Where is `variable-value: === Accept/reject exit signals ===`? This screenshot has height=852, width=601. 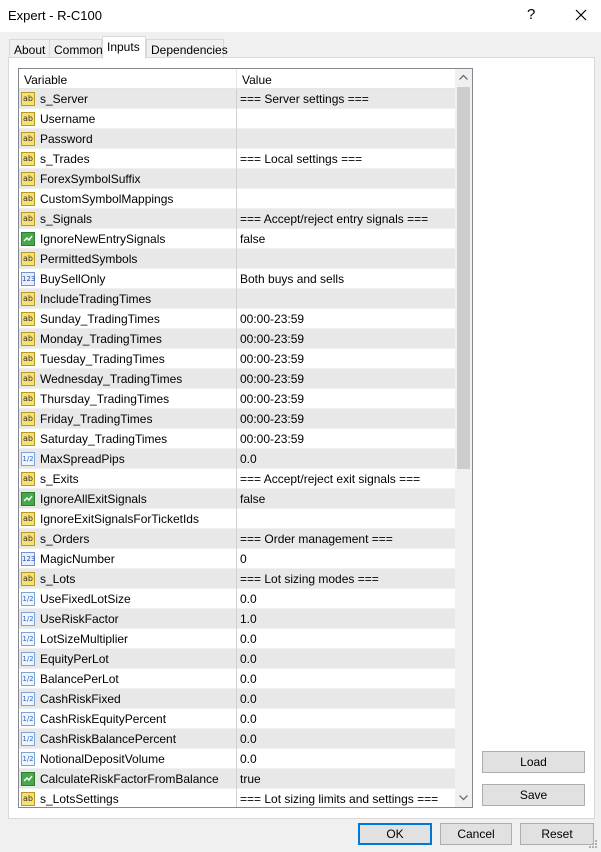 variable-value: === Accept/reject exit signals === is located at coordinates (330, 479).